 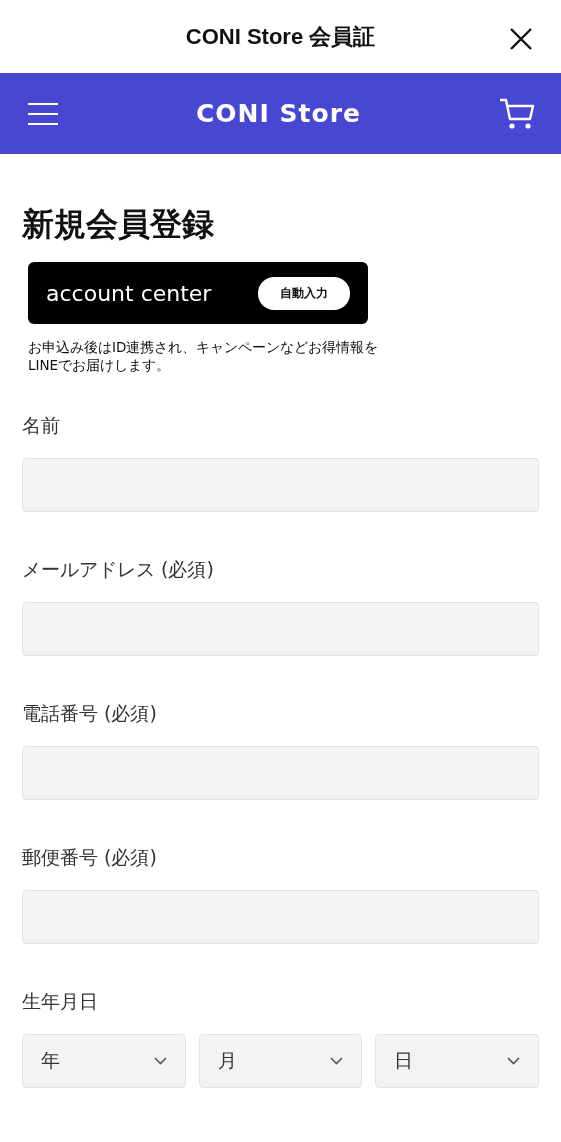 What do you see at coordinates (60, 1001) in the screenshot?
I see `field-label: 生年月日` at bounding box center [60, 1001].